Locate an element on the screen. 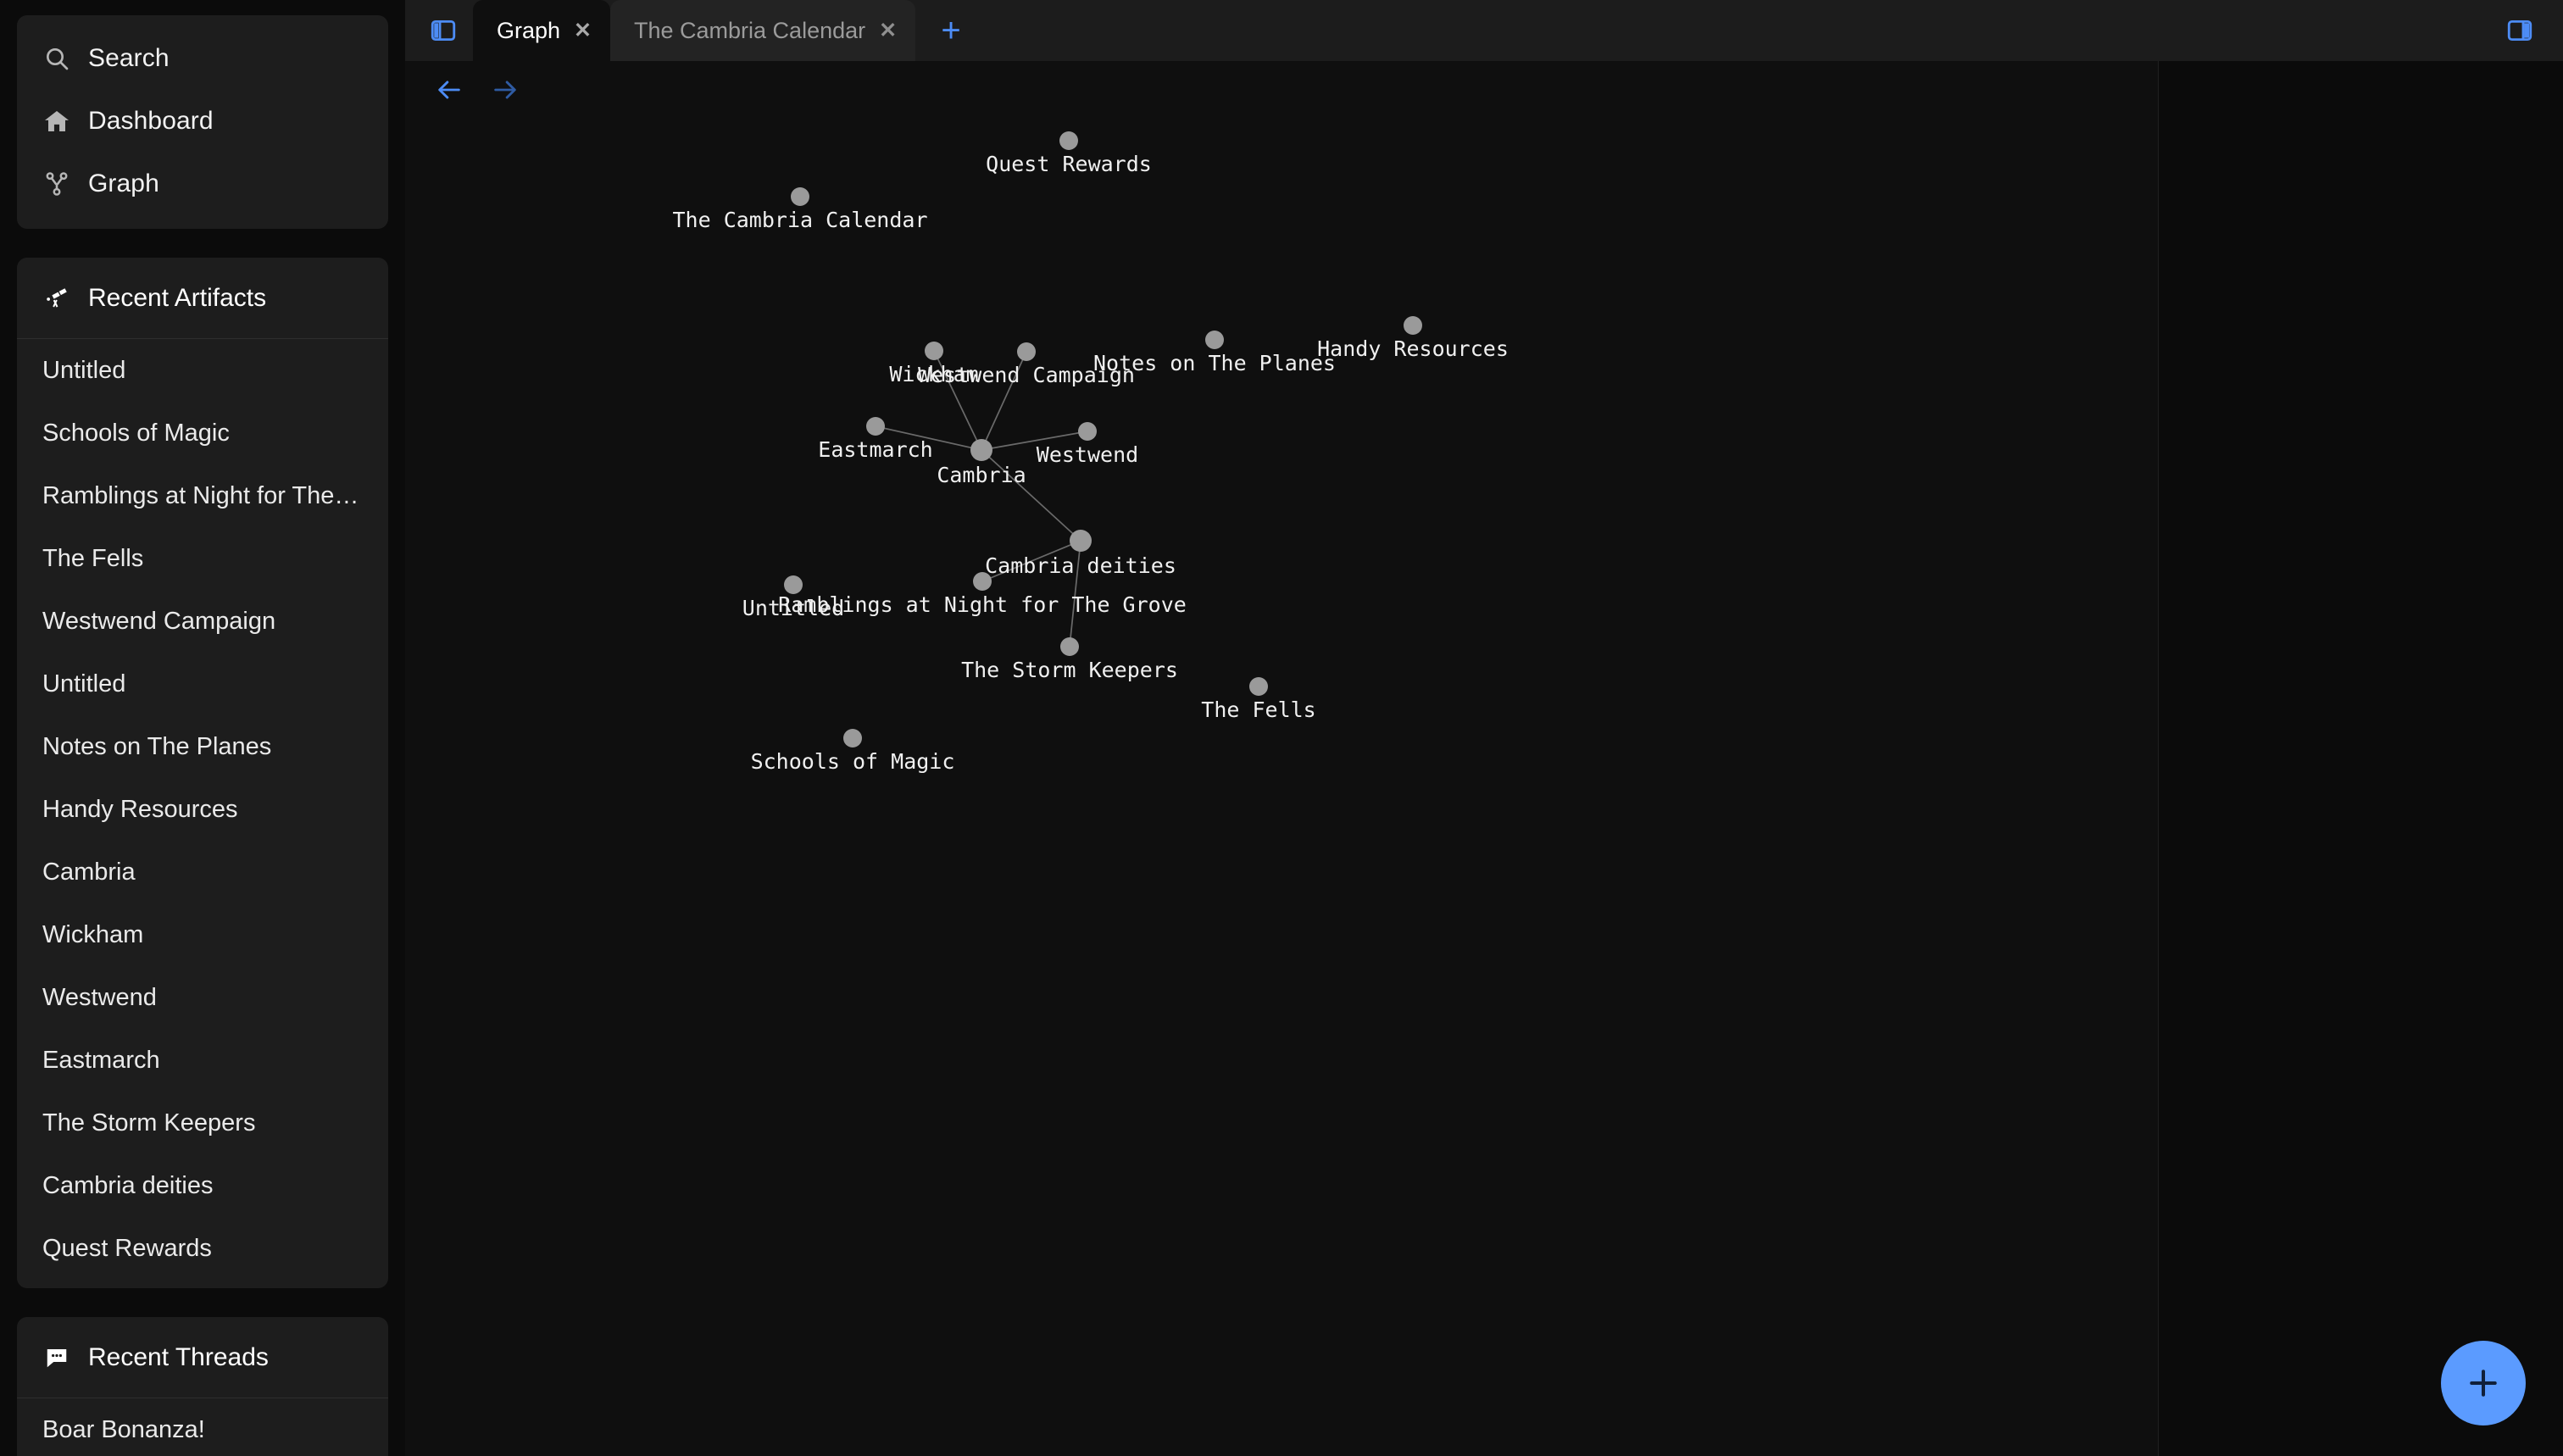 The image size is (2563, 1456). create-button is located at coordinates (2483, 1383).